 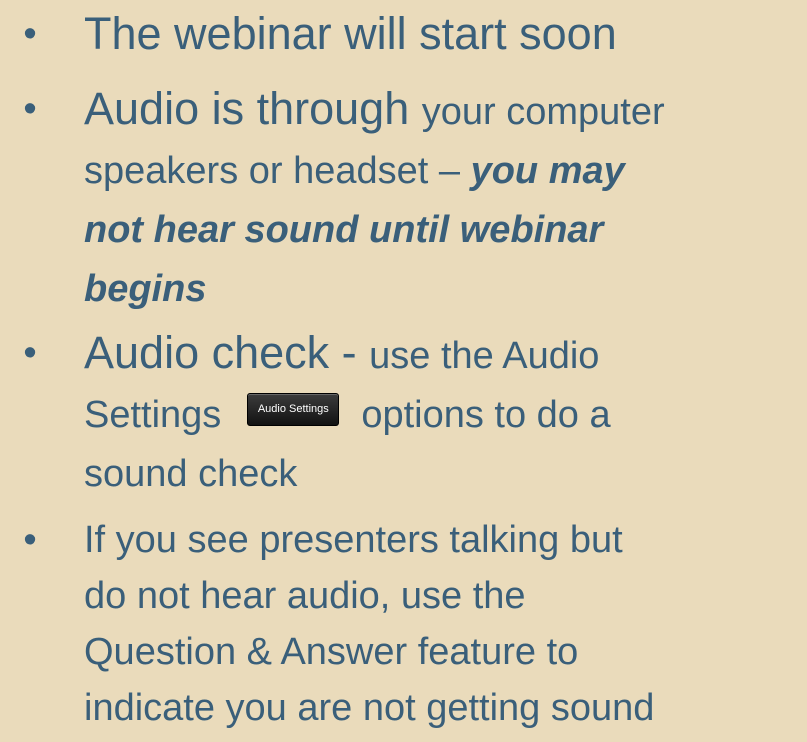 I want to click on text-line: sound check, so click(x=191, y=474).